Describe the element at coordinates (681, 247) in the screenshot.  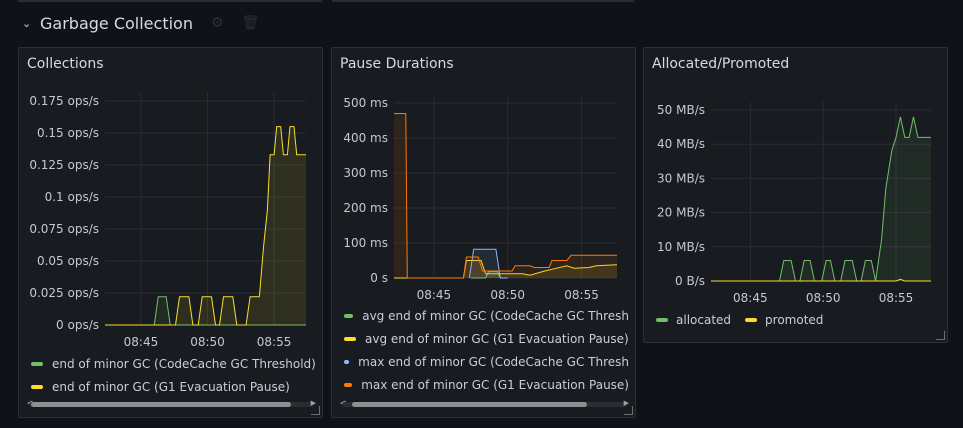
I see `y-tick-label: 10 MB/s` at that location.